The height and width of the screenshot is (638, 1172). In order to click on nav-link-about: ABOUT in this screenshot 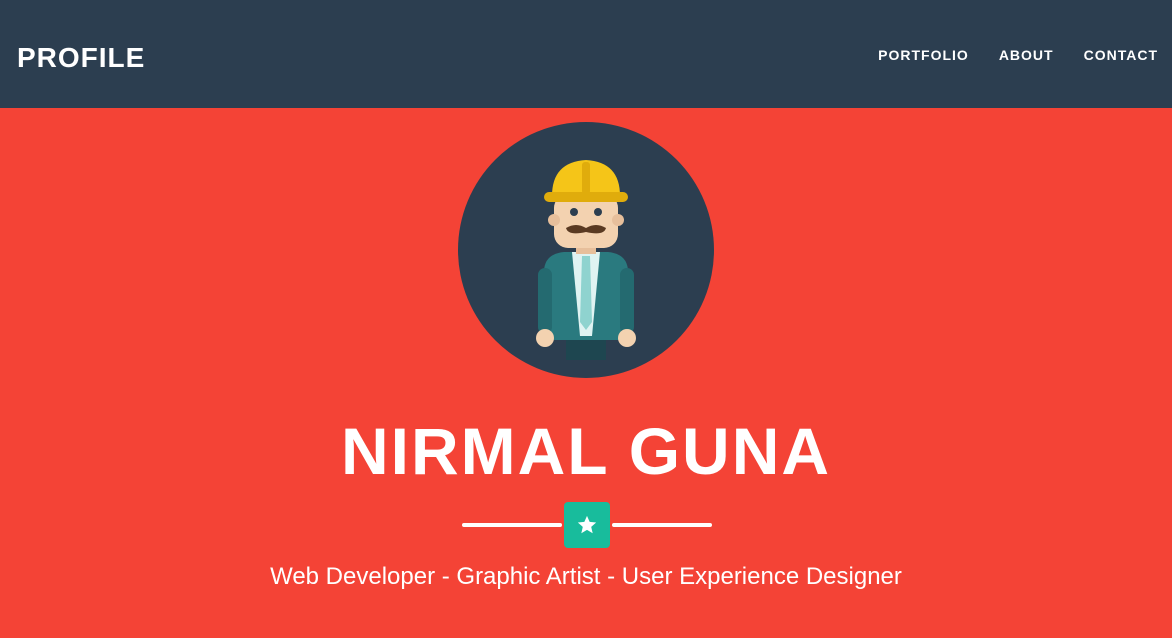, I will do `click(1026, 55)`.